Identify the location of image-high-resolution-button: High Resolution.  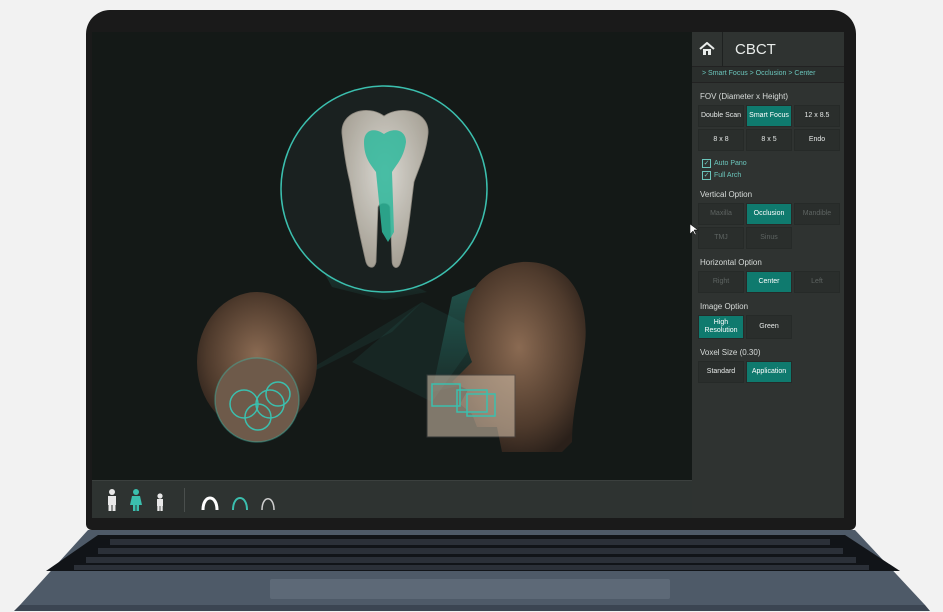
(721, 327).